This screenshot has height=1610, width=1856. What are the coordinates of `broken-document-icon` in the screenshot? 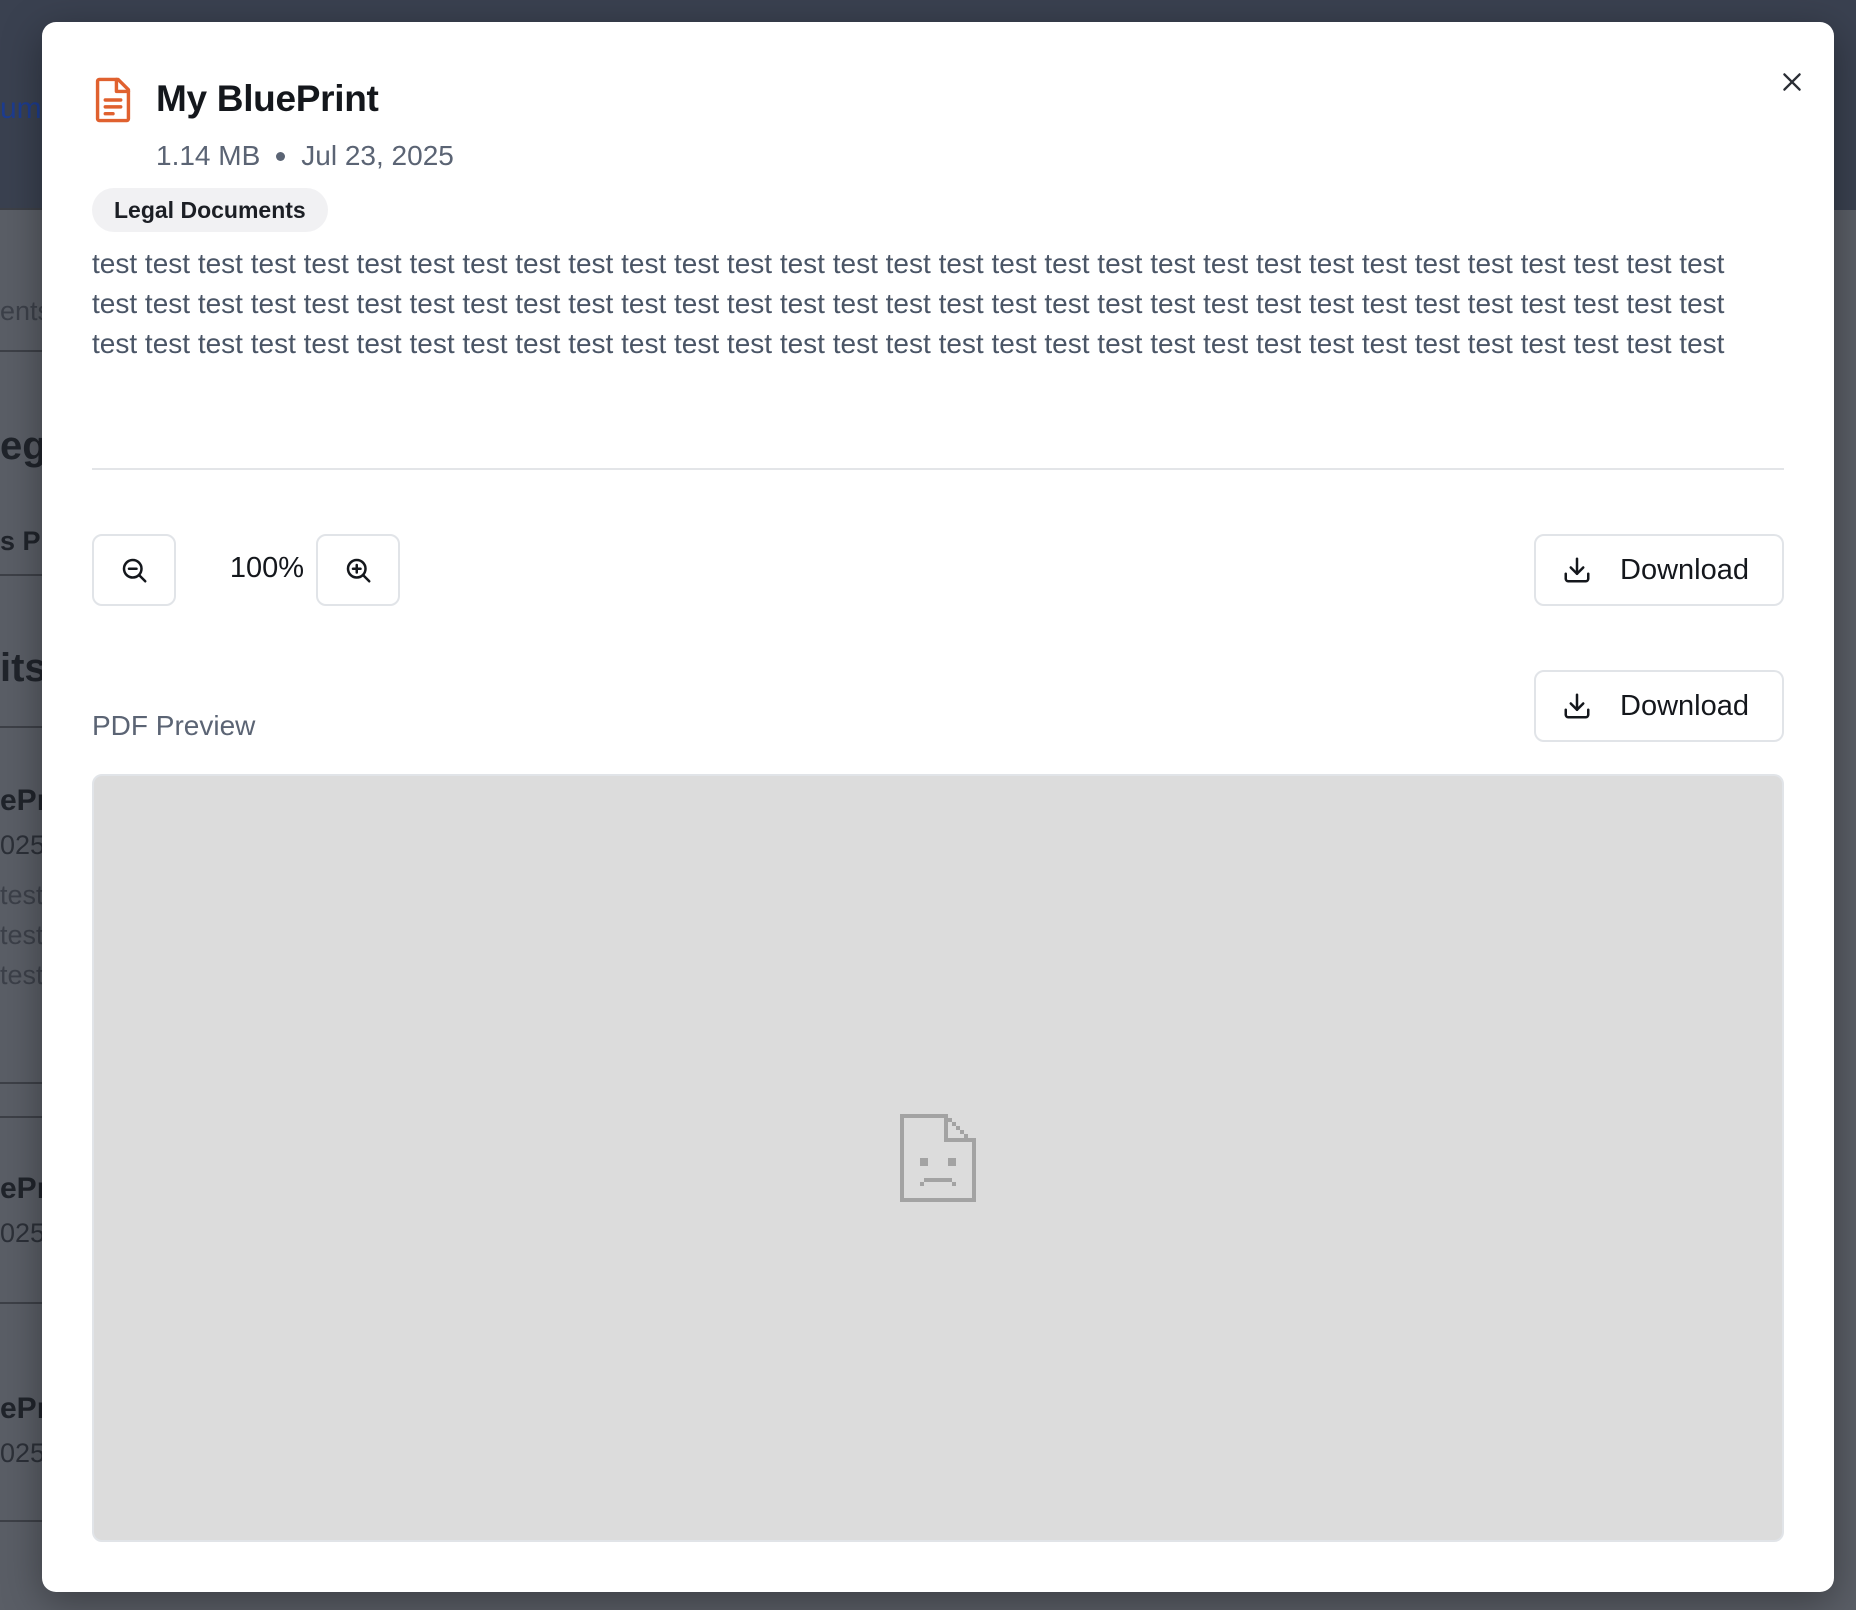 It's located at (938, 1158).